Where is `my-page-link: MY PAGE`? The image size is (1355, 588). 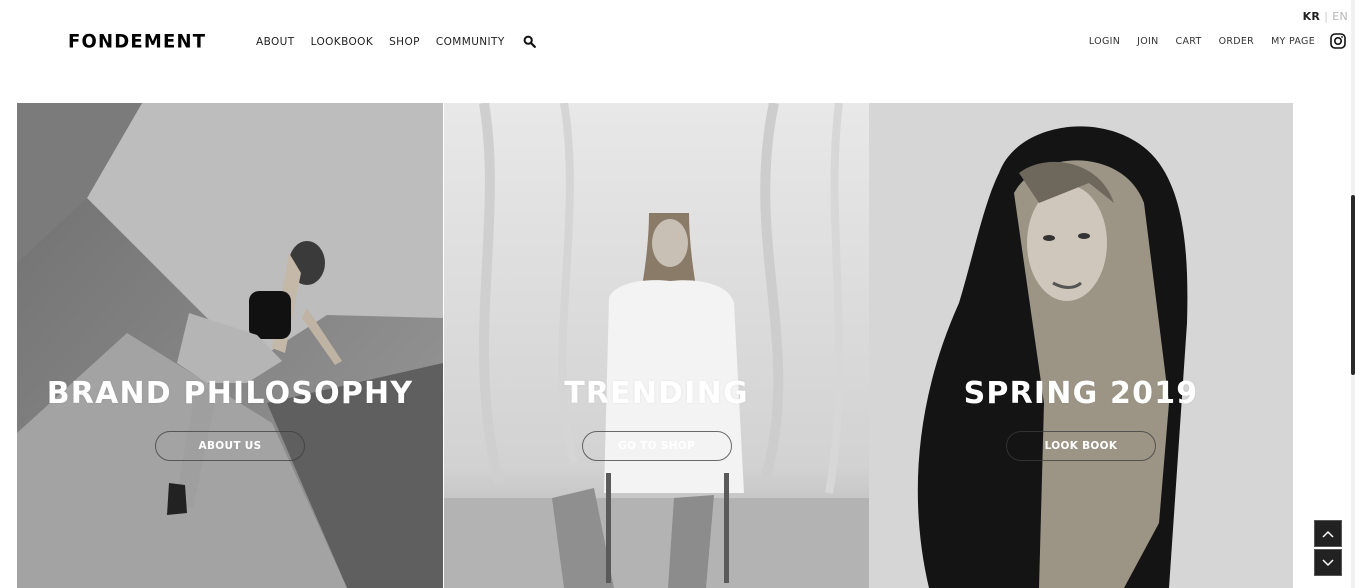 my-page-link: MY PAGE is located at coordinates (1293, 41).